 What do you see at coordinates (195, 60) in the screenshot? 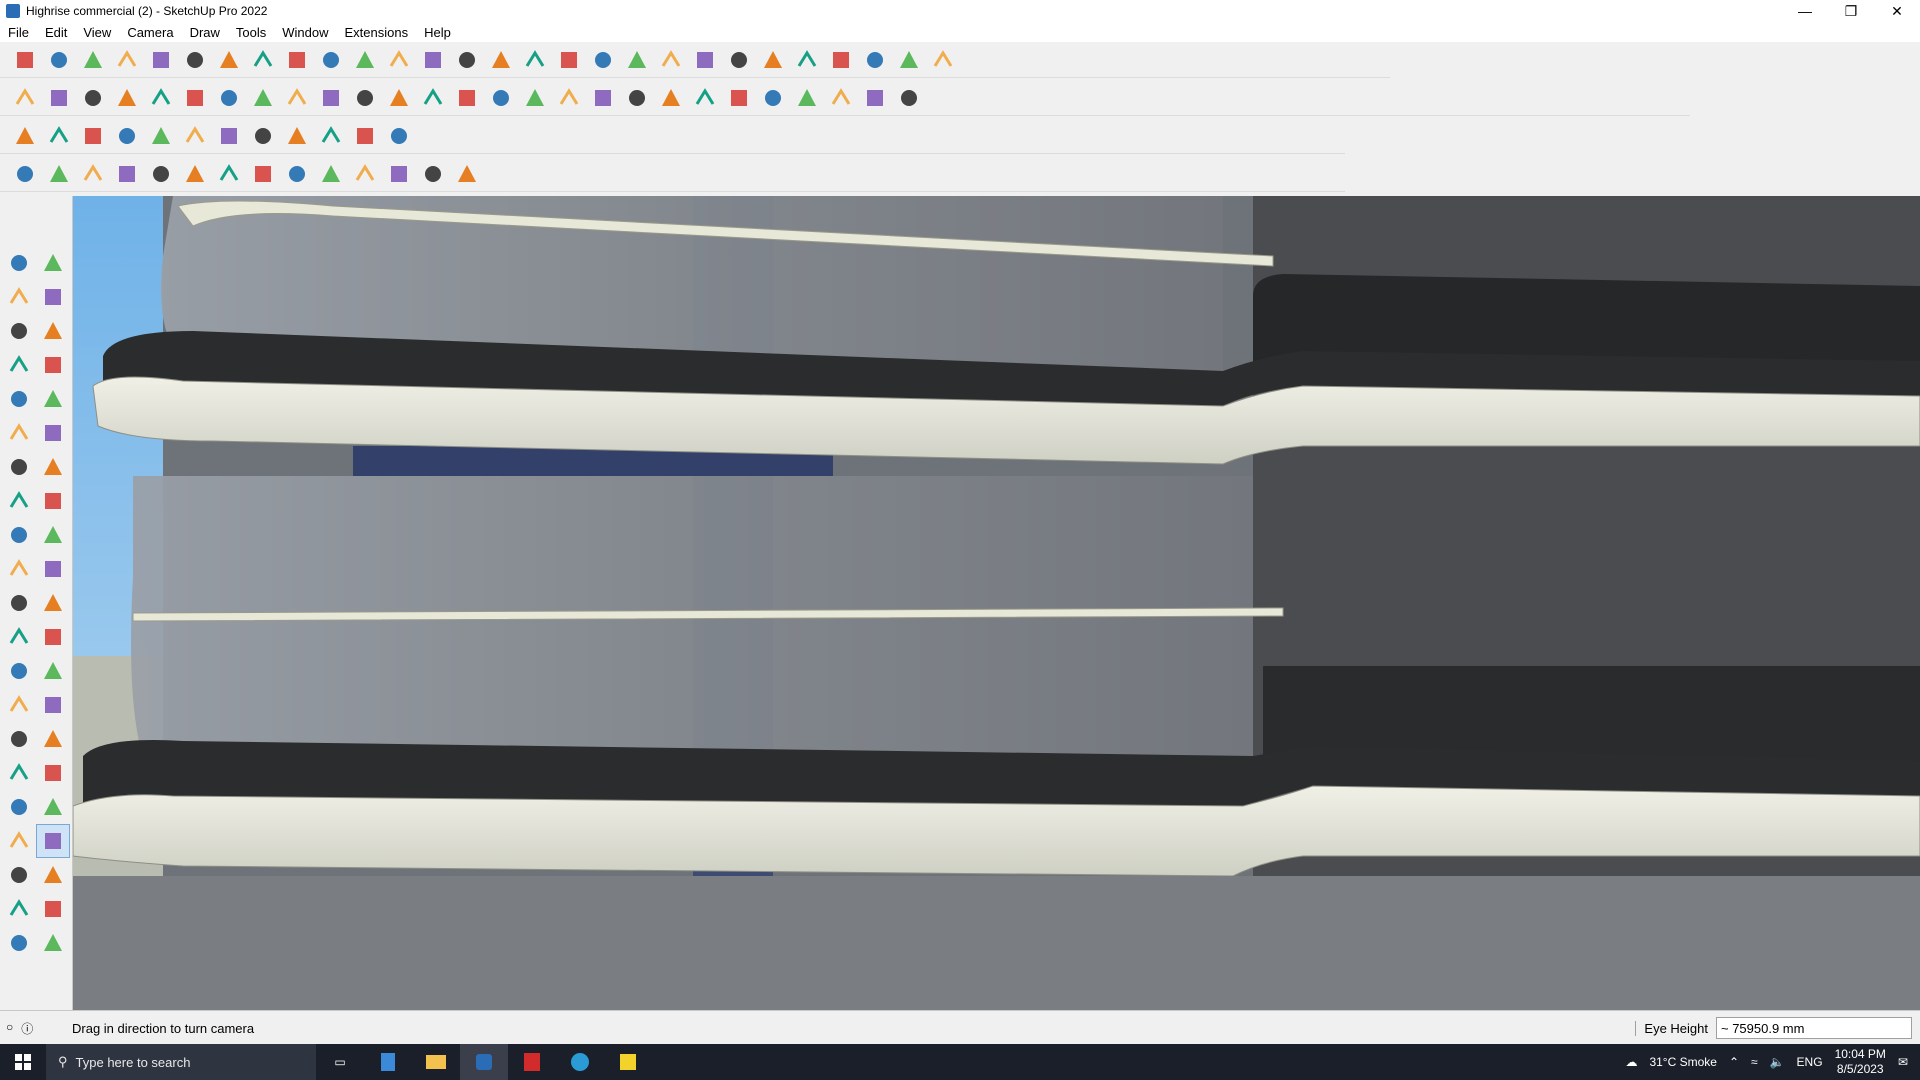
I see `rectangle-button` at bounding box center [195, 60].